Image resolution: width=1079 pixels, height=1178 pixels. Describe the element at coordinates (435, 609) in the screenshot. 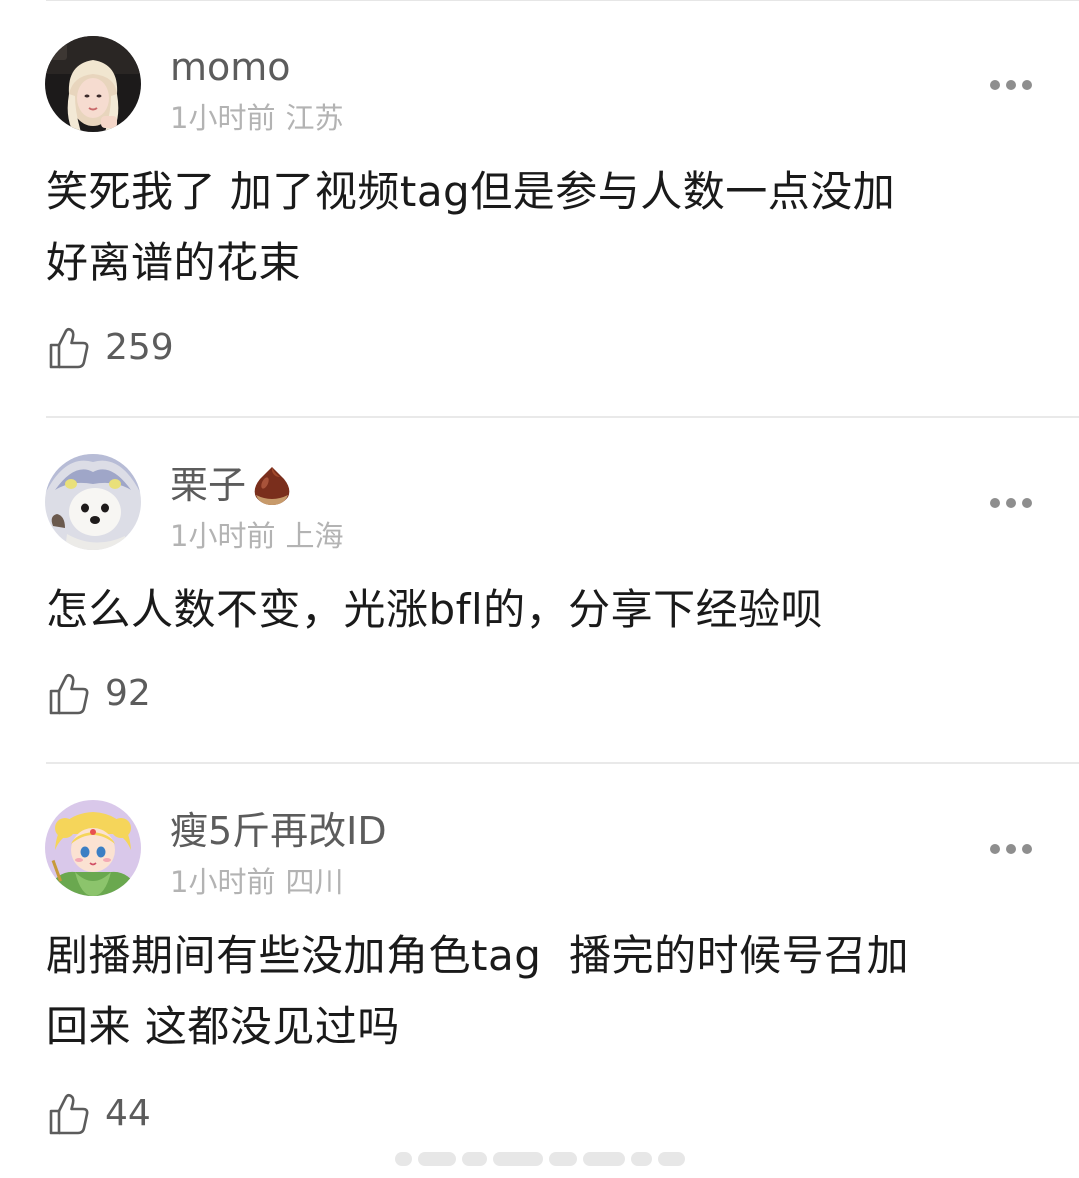

I see `comment-text-line: 怎么人数不变，光涨bfl的，分享下经验呗` at that location.